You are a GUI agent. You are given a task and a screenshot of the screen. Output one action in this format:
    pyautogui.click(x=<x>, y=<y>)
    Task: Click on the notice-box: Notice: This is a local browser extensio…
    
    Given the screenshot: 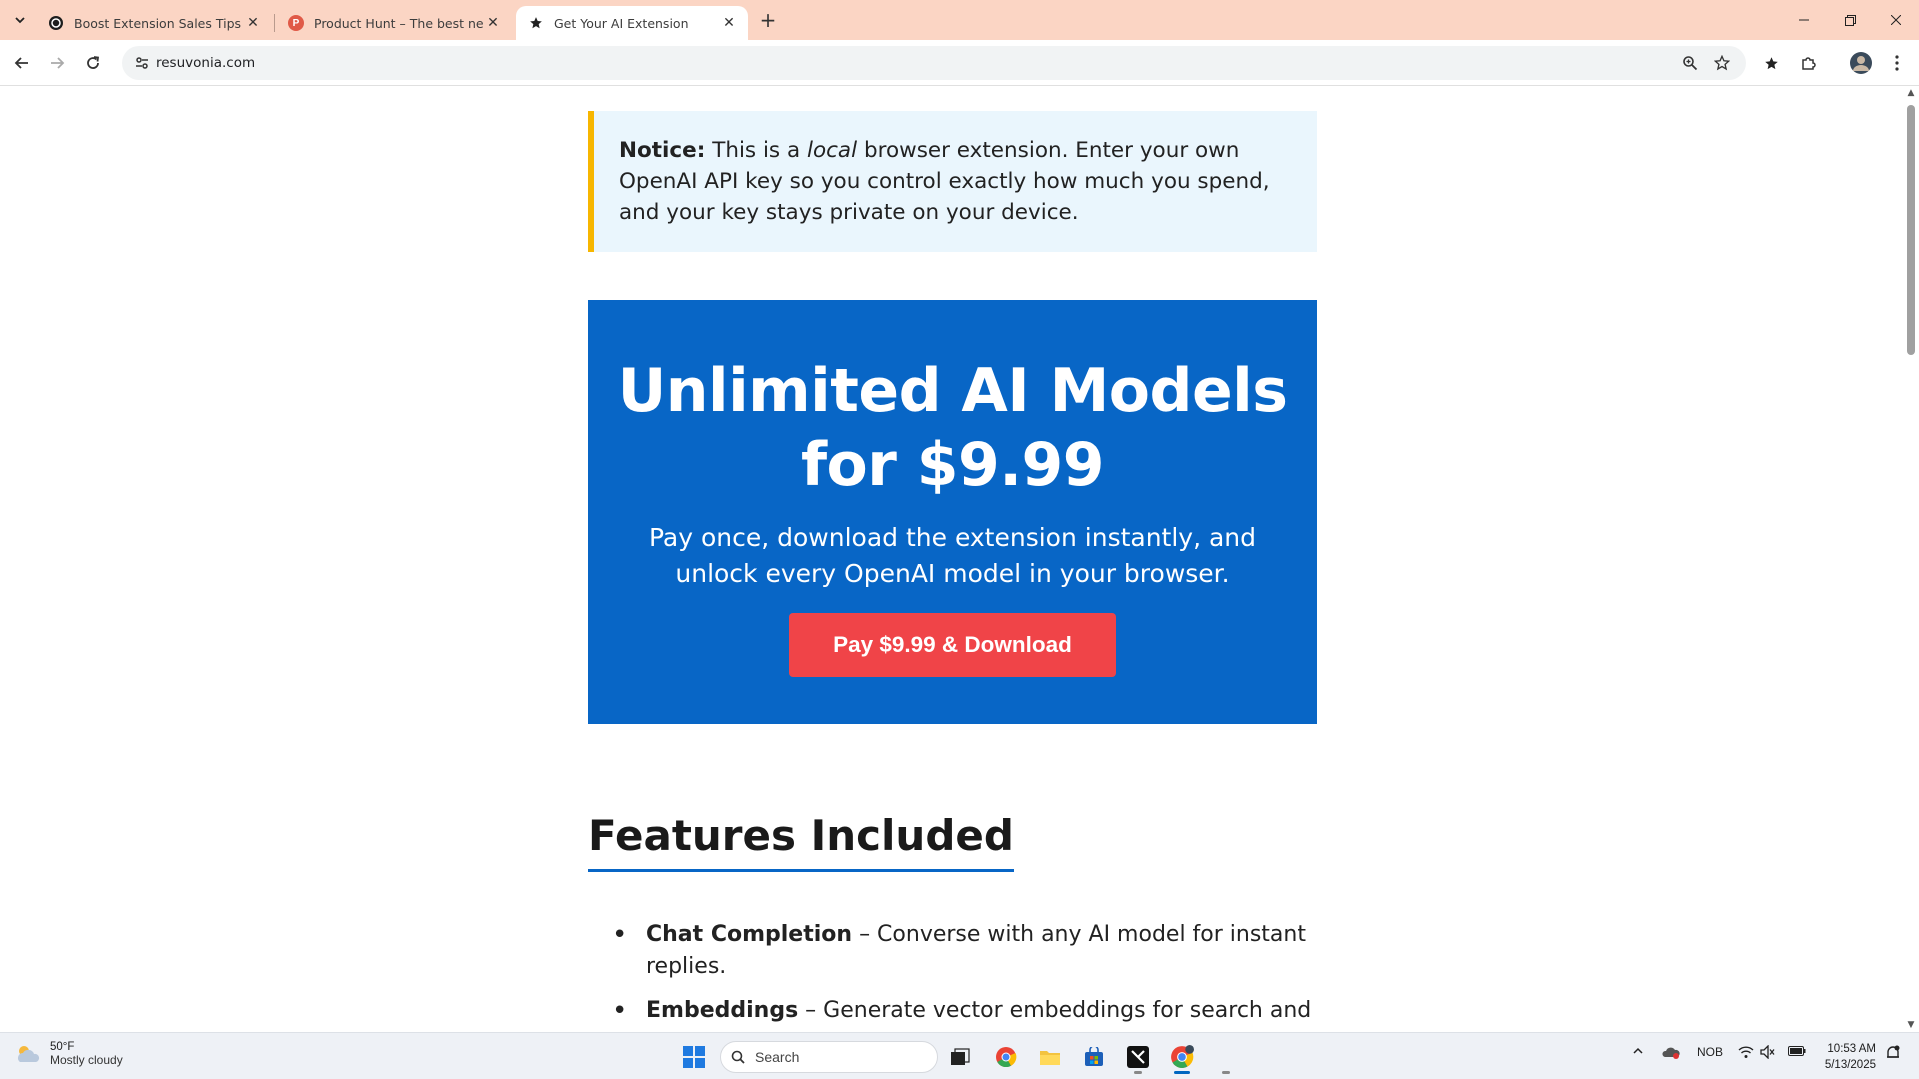 What is the action you would take?
    pyautogui.click(x=952, y=181)
    